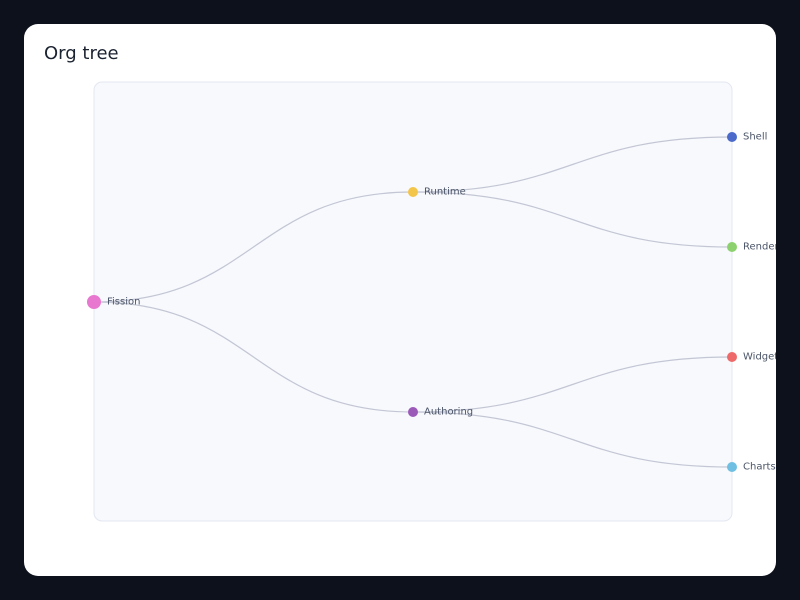 This screenshot has width=800, height=600. Describe the element at coordinates (94, 302) in the screenshot. I see `tree-node-marker-fission` at that location.